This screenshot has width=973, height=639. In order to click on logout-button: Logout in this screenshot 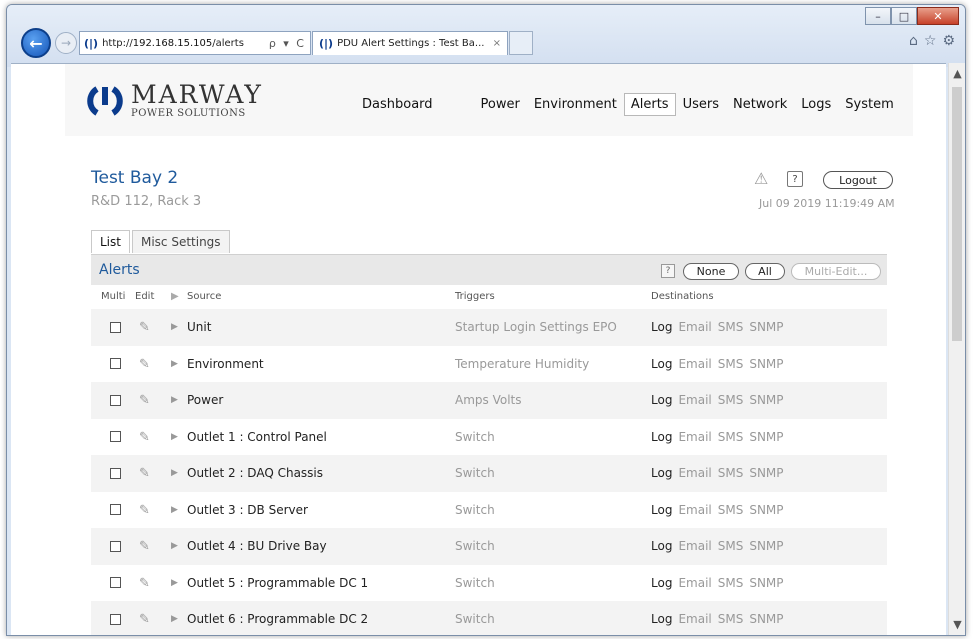, I will do `click(858, 180)`.